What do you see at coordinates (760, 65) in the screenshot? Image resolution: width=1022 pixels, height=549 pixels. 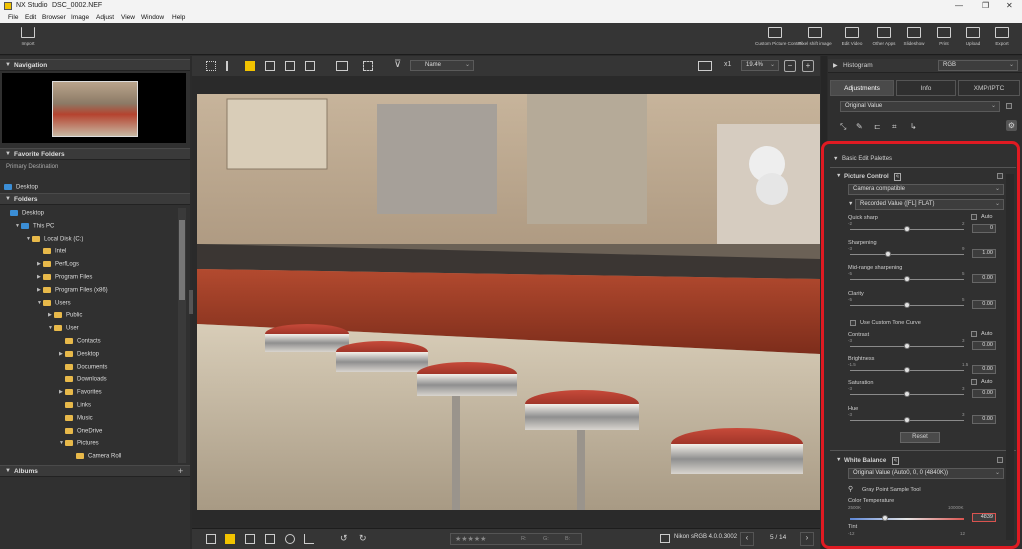 I see `zoom-dropdown: 19.4% ⌄` at bounding box center [760, 65].